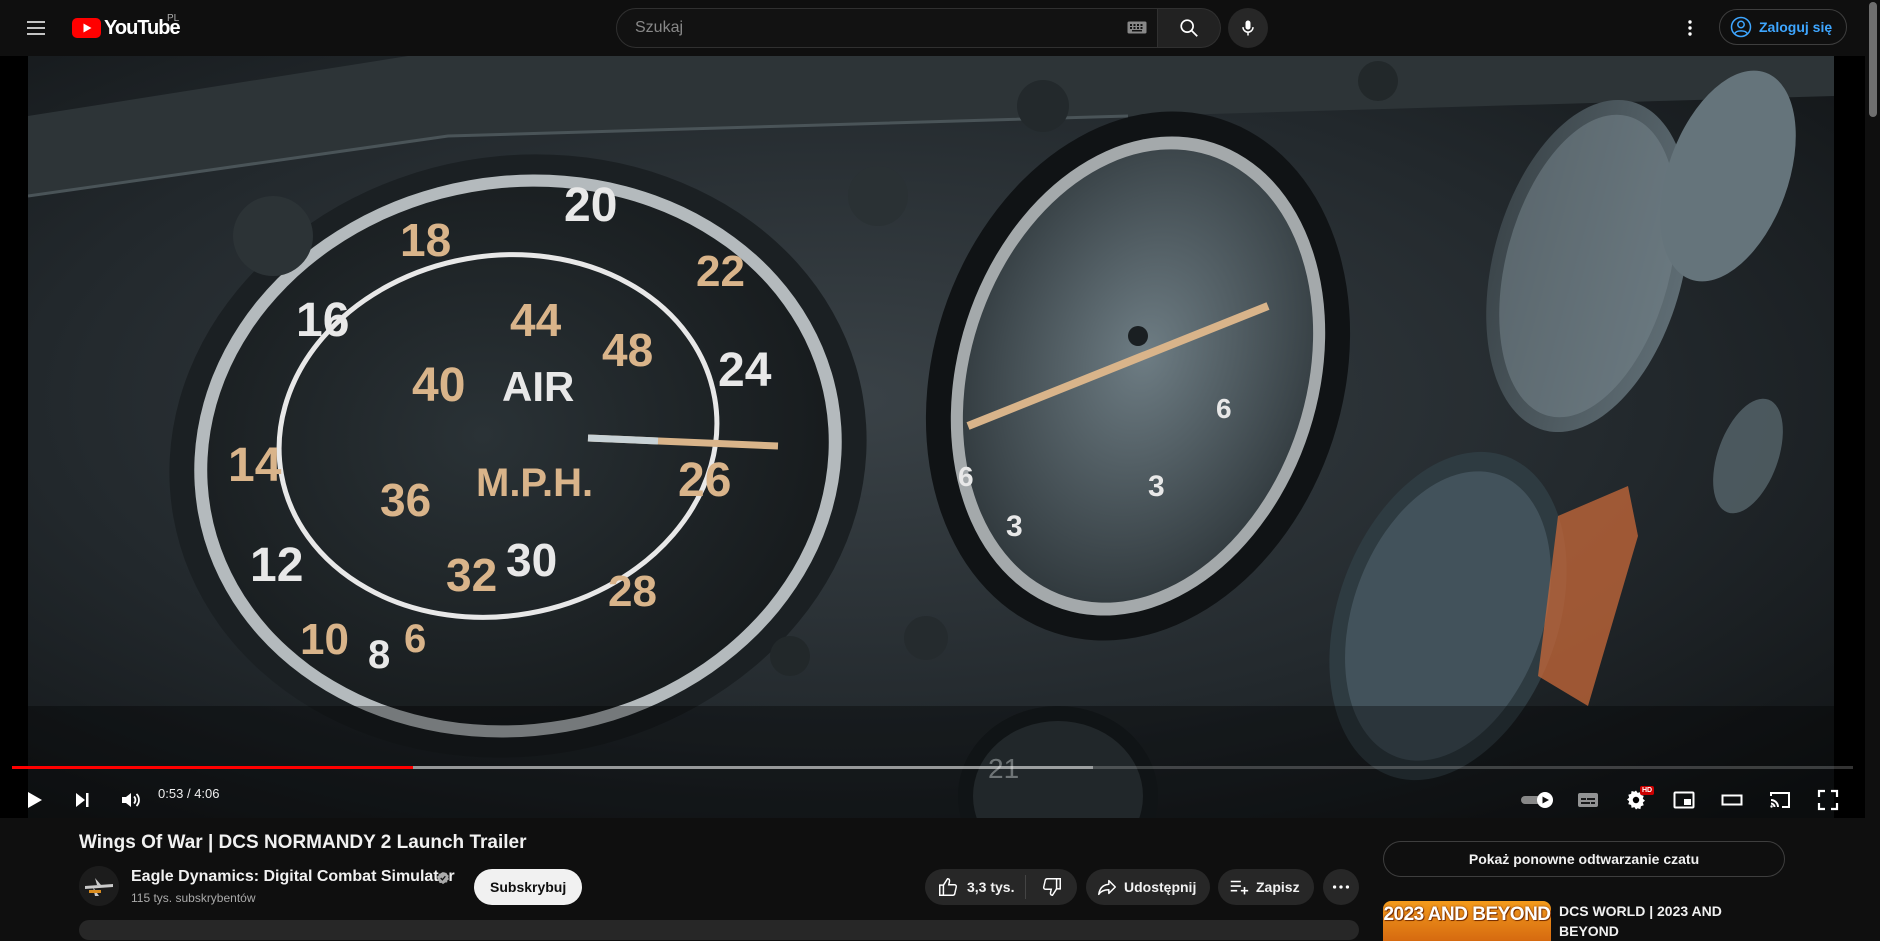  I want to click on page-scrollbar, so click(1872, 465).